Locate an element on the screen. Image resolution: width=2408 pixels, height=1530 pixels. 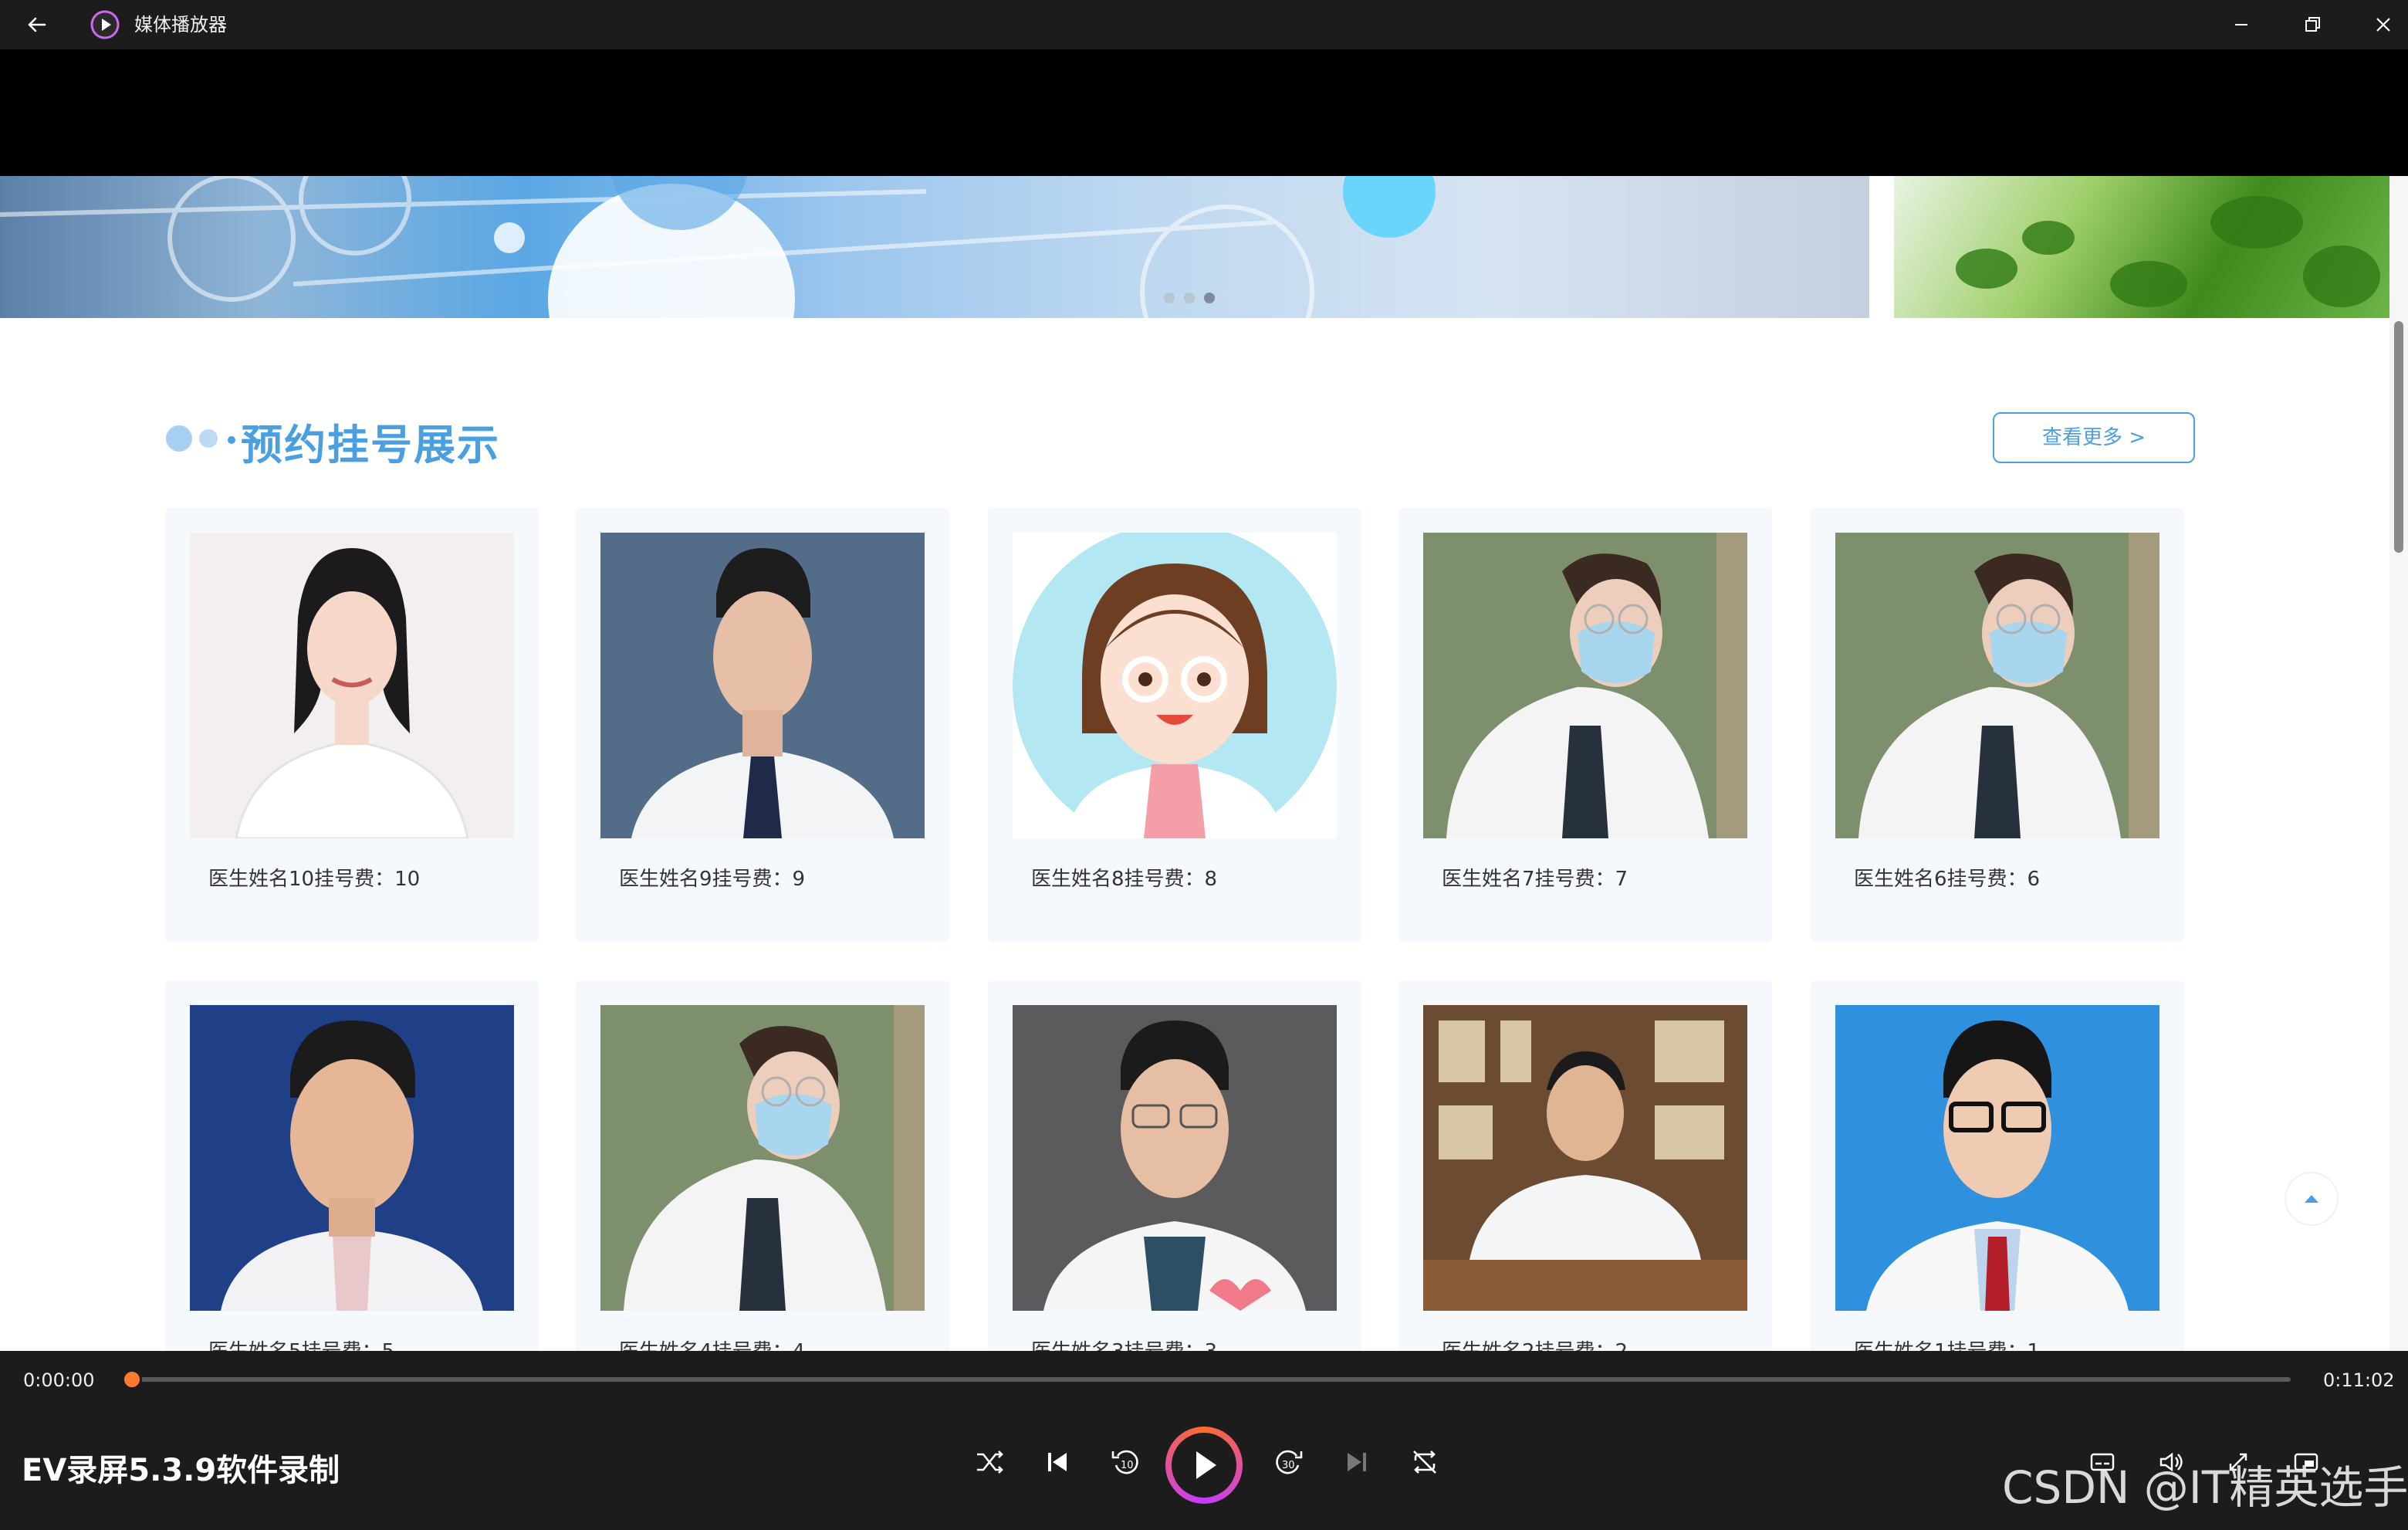
restore-icon is located at coordinates (2313, 25).